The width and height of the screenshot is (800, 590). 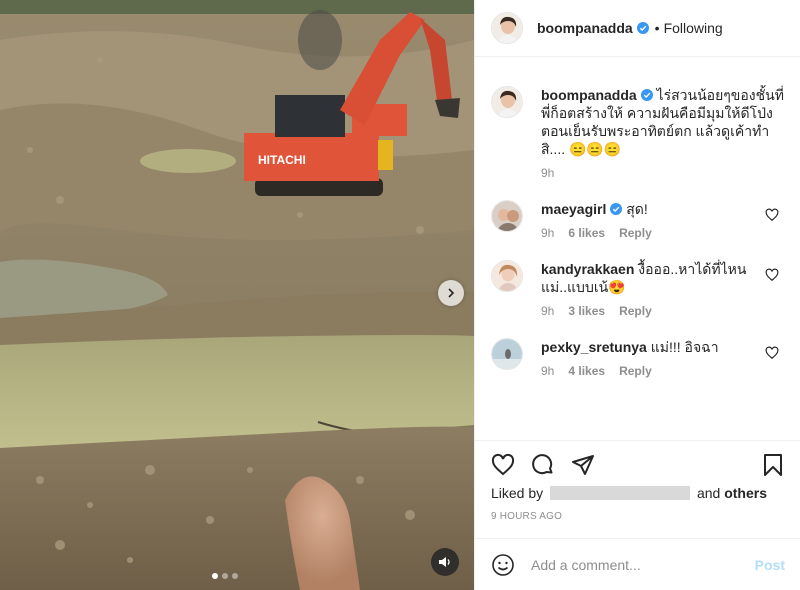 What do you see at coordinates (543, 465) in the screenshot?
I see `comment-icon` at bounding box center [543, 465].